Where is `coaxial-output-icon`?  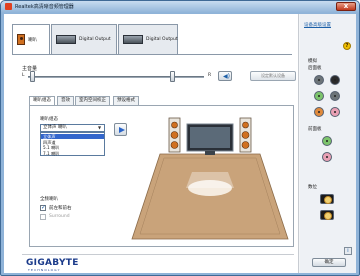 coaxial-output-icon is located at coordinates (327, 199).